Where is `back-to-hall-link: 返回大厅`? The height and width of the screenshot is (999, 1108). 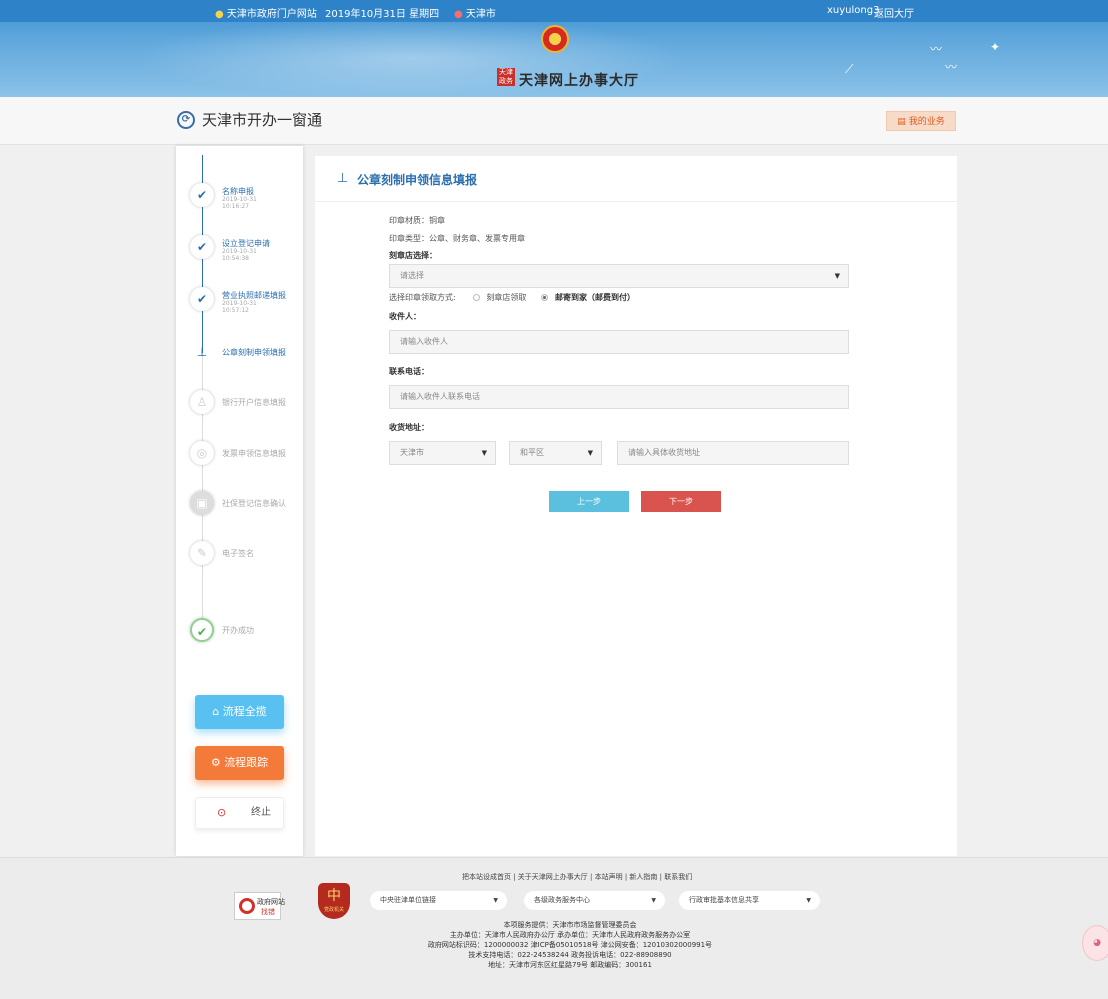 back-to-hall-link: 返回大厅 is located at coordinates (894, 12).